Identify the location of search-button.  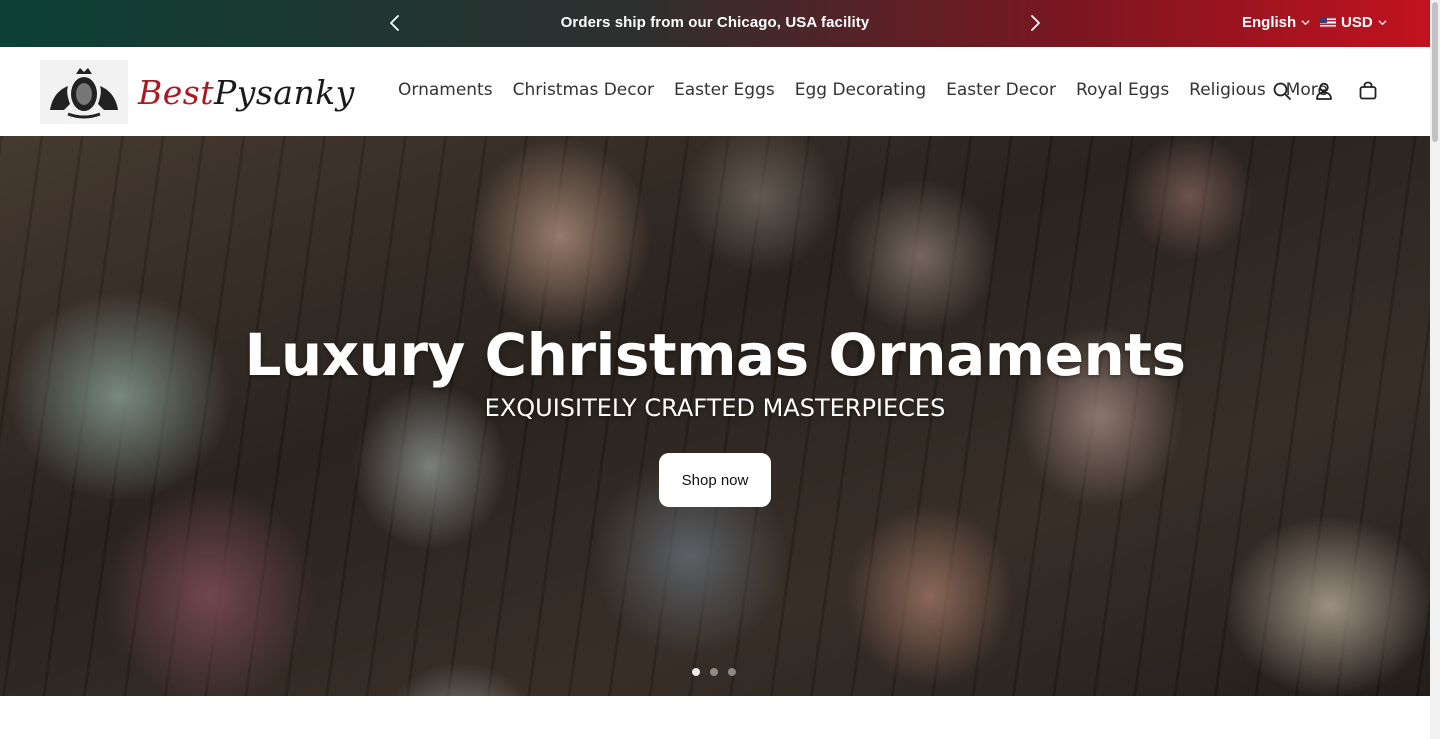
(1282, 91).